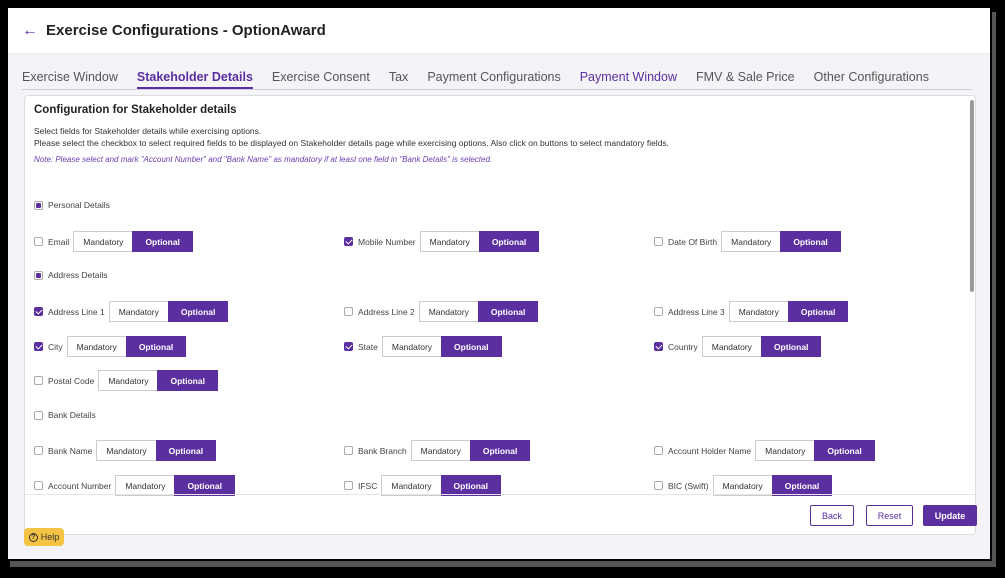 The width and height of the screenshot is (1005, 578). I want to click on field-email: Email Mandatory Optional, so click(113, 241).